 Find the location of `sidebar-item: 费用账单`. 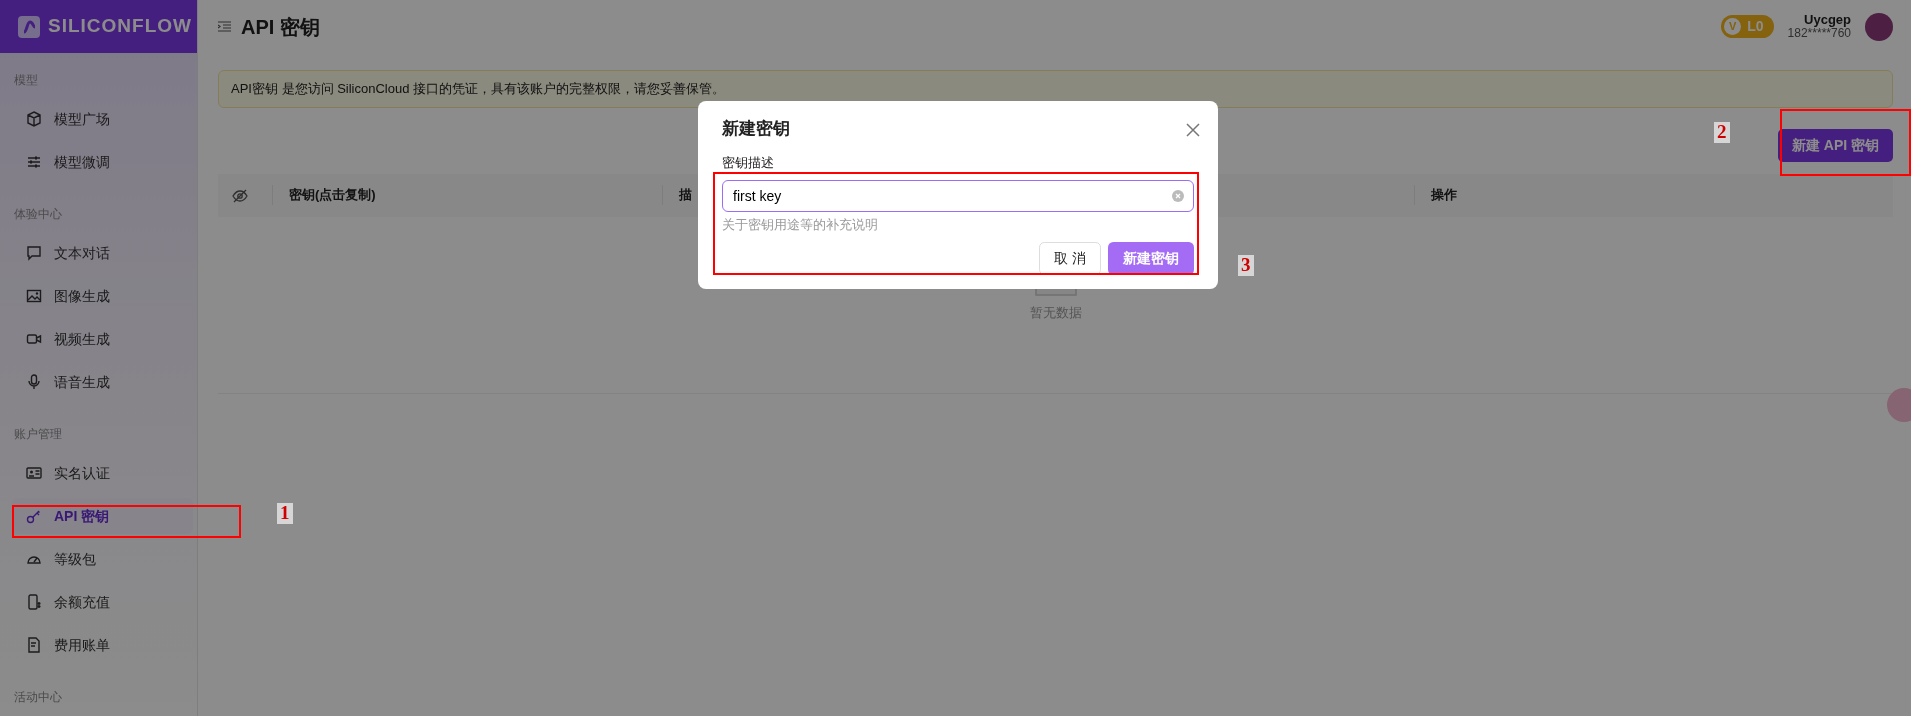

sidebar-item: 费用账单 is located at coordinates (102, 645).